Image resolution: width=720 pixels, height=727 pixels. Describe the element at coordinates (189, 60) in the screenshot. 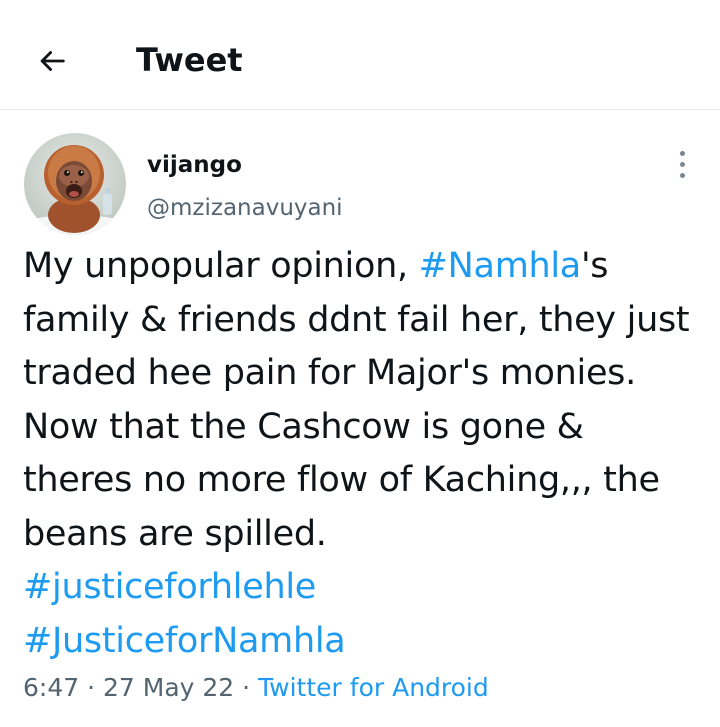

I see `page-title: Tweet` at that location.